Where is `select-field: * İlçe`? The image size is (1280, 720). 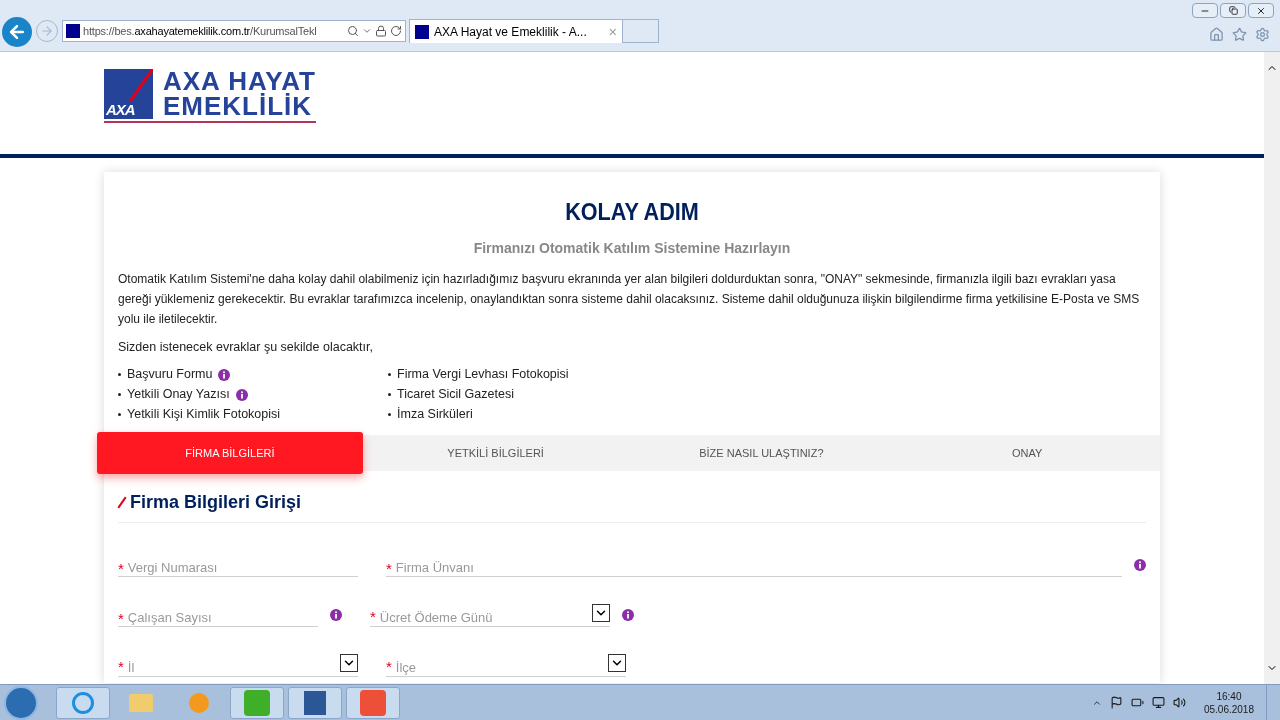
select-field: * İlçe is located at coordinates (506, 664).